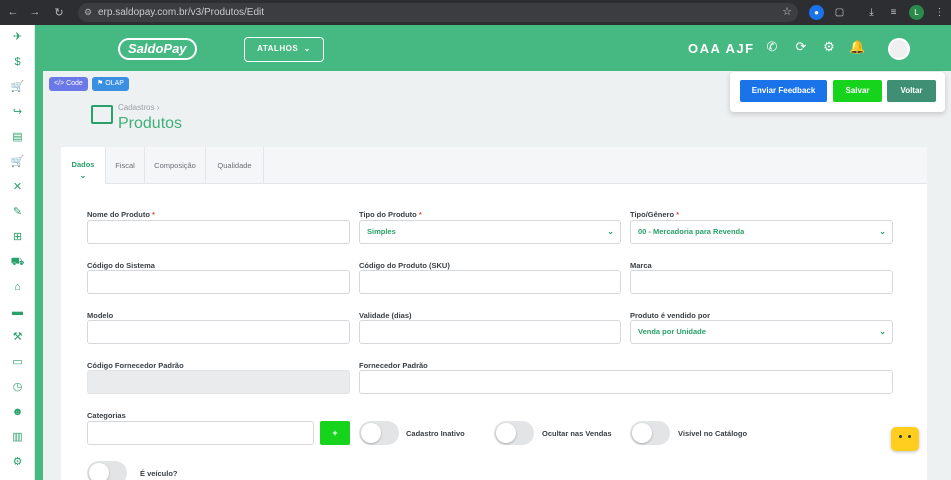 The width and height of the screenshot is (951, 480). I want to click on whatsapp-icon: ✆, so click(772, 47).